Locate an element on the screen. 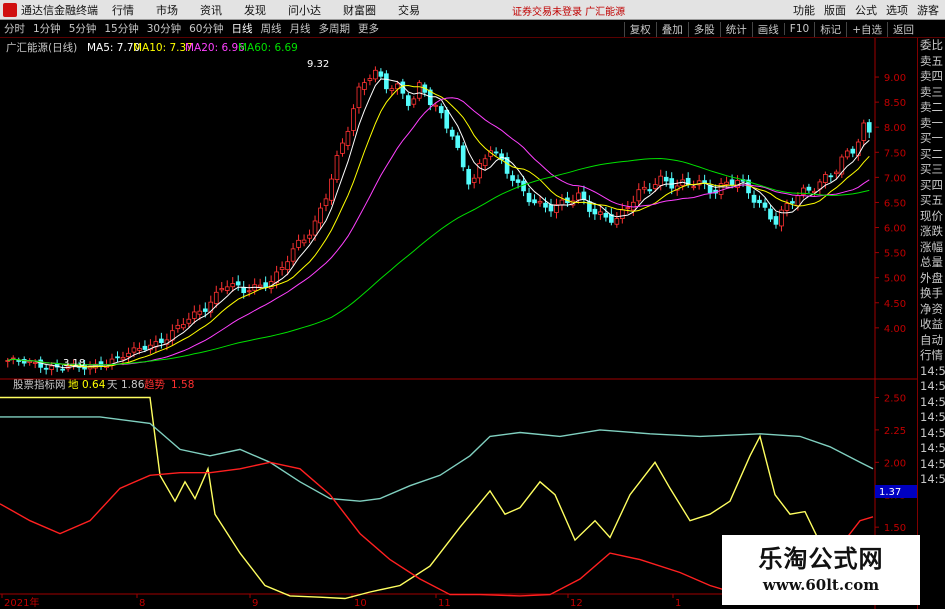 The image size is (945, 609). menu-function: 功能 is located at coordinates (804, 10).